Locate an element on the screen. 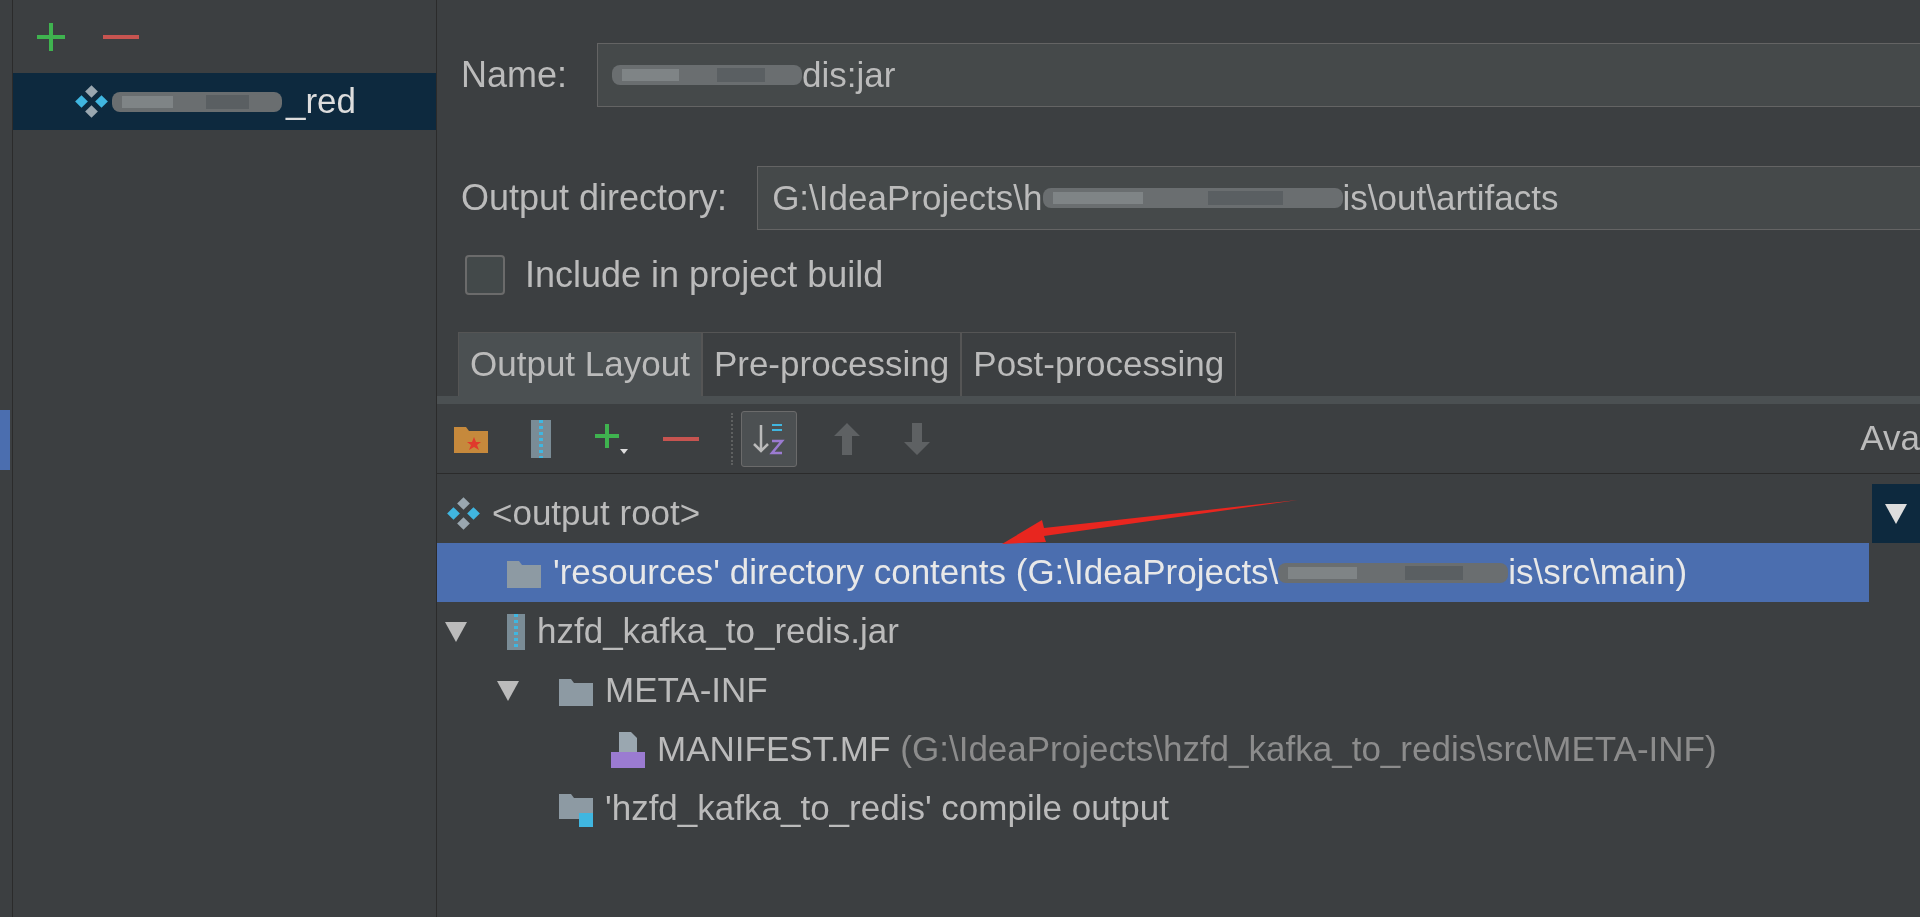  tab: Output Layout is located at coordinates (580, 364).